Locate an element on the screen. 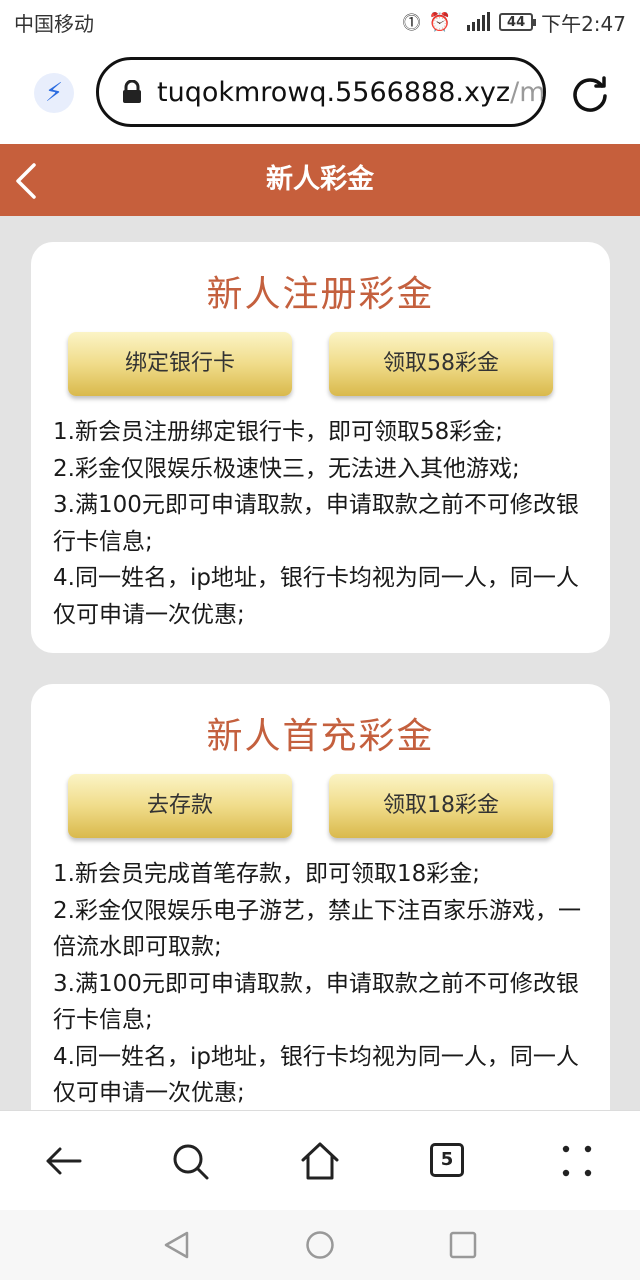 The width and height of the screenshot is (640, 1280). address-bar: tuqokmrowq.5566888.xyz/m/ is located at coordinates (321, 92).